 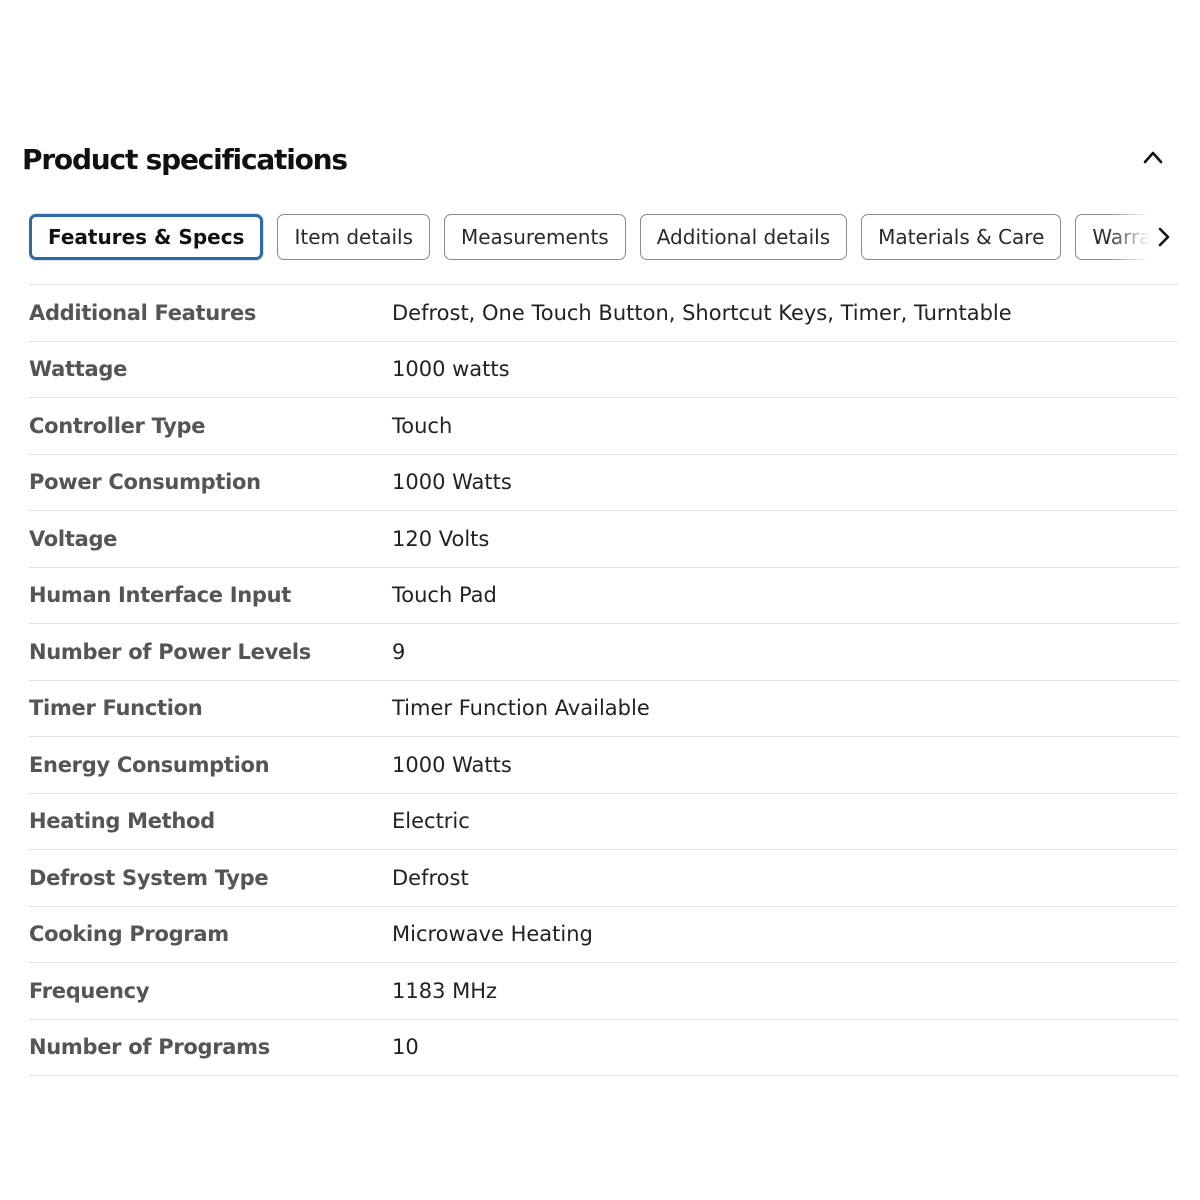 What do you see at coordinates (185, 159) in the screenshot?
I see `section-title: Product specifications` at bounding box center [185, 159].